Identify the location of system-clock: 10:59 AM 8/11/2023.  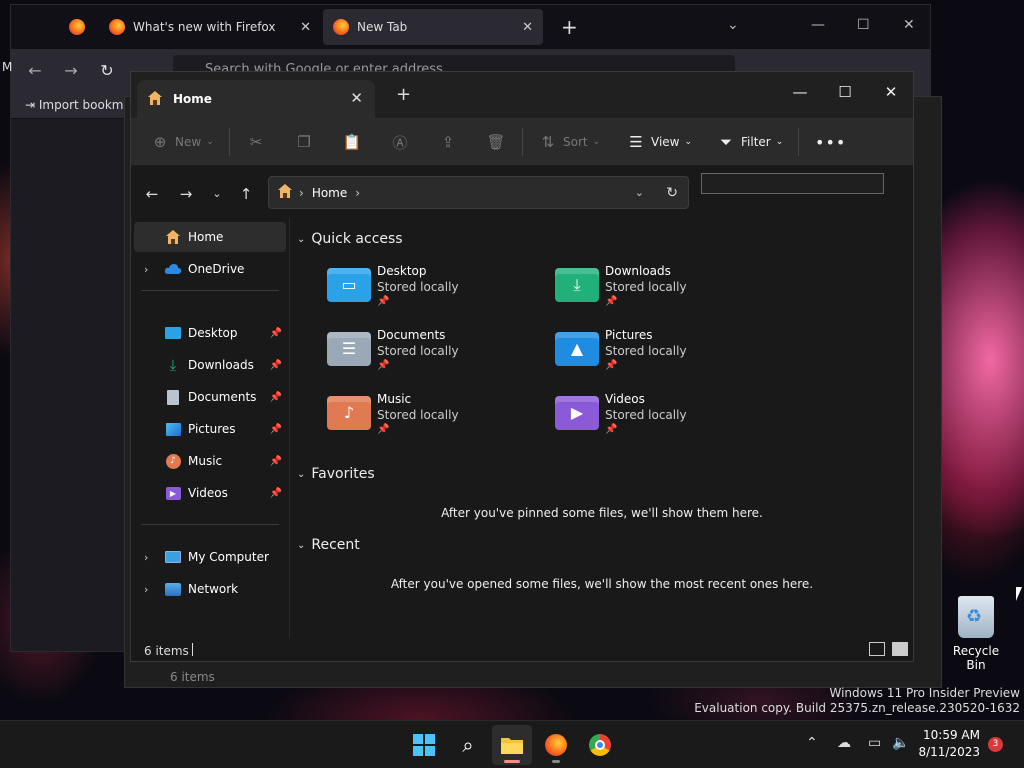
(949, 744).